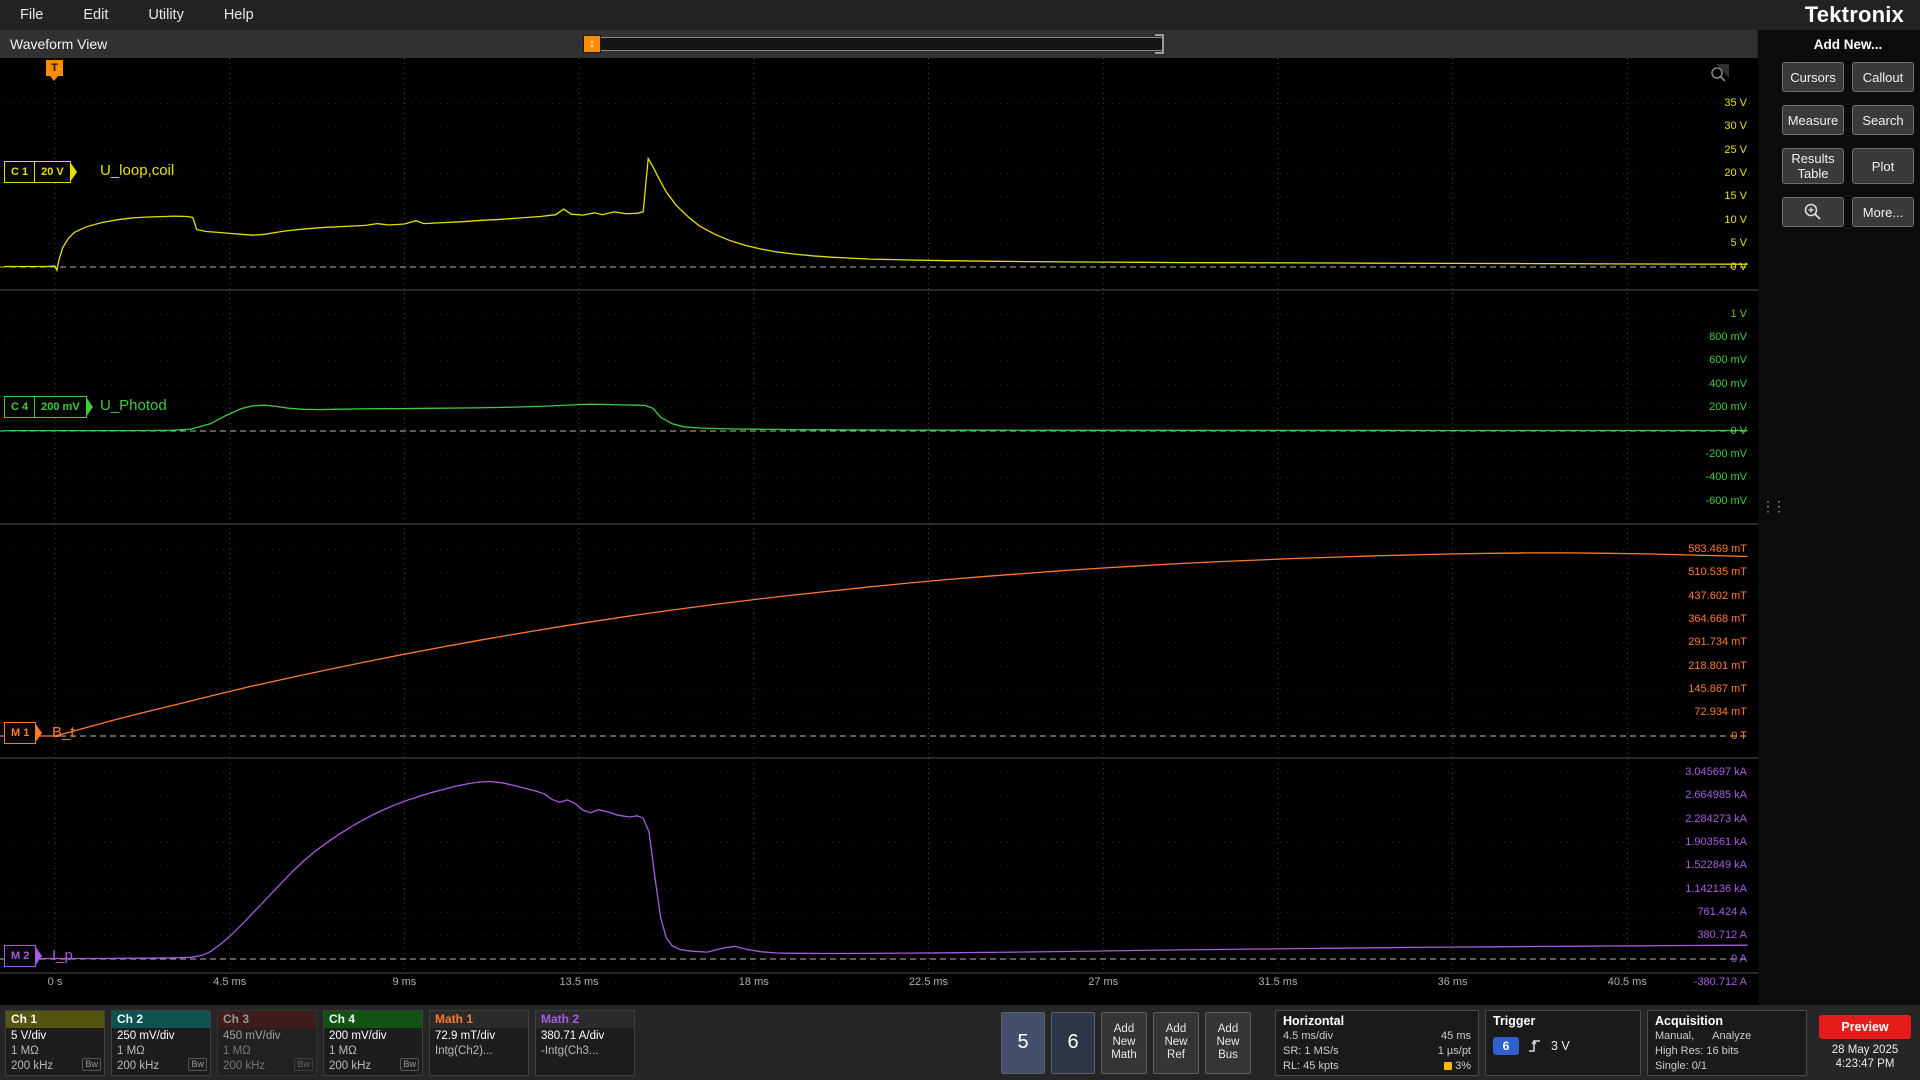 Image resolution: width=1920 pixels, height=1080 pixels. I want to click on search-plus-icon, so click(1812, 211).